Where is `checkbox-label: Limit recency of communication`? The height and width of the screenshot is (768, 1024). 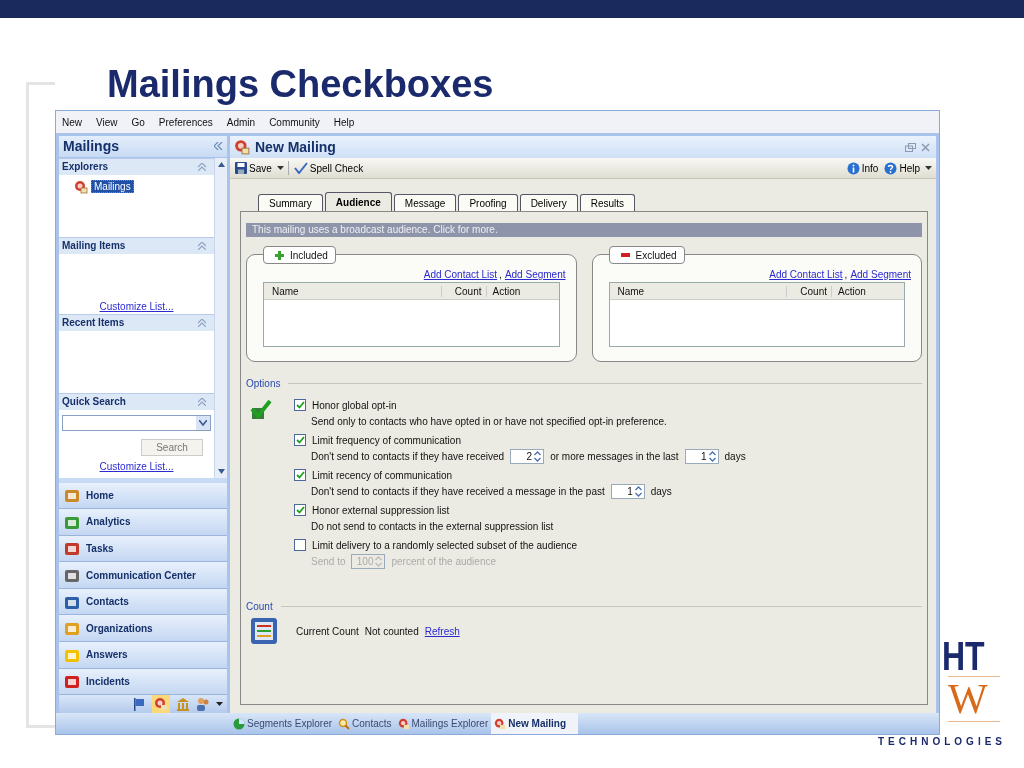
checkbox-label: Limit recency of communication is located at coordinates (382, 475).